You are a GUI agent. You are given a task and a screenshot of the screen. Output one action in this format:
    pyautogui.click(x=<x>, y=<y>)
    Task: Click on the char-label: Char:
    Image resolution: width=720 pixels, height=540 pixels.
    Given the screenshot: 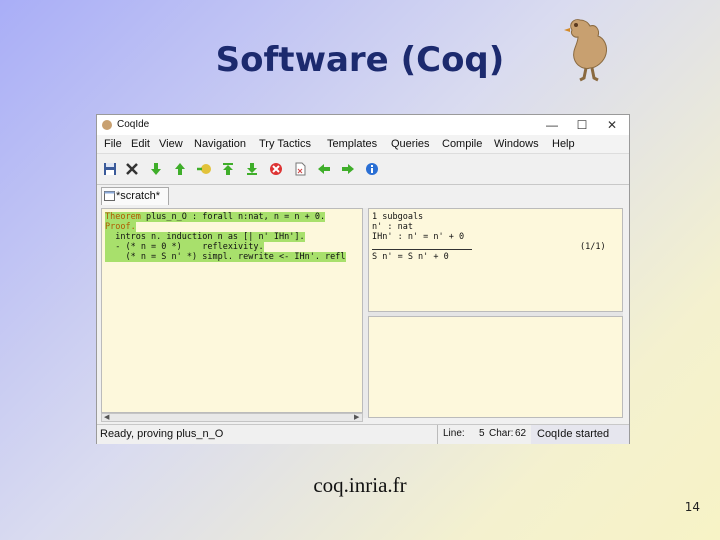 What is the action you would take?
    pyautogui.click(x=501, y=433)
    